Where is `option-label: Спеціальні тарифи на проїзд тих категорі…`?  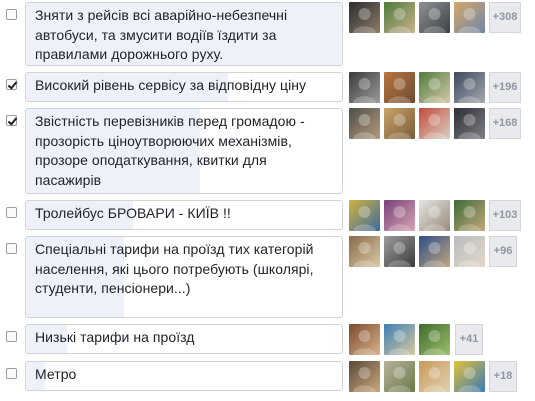
option-label: Спеціальні тарифи на проїзд тих категорі… is located at coordinates (174, 268).